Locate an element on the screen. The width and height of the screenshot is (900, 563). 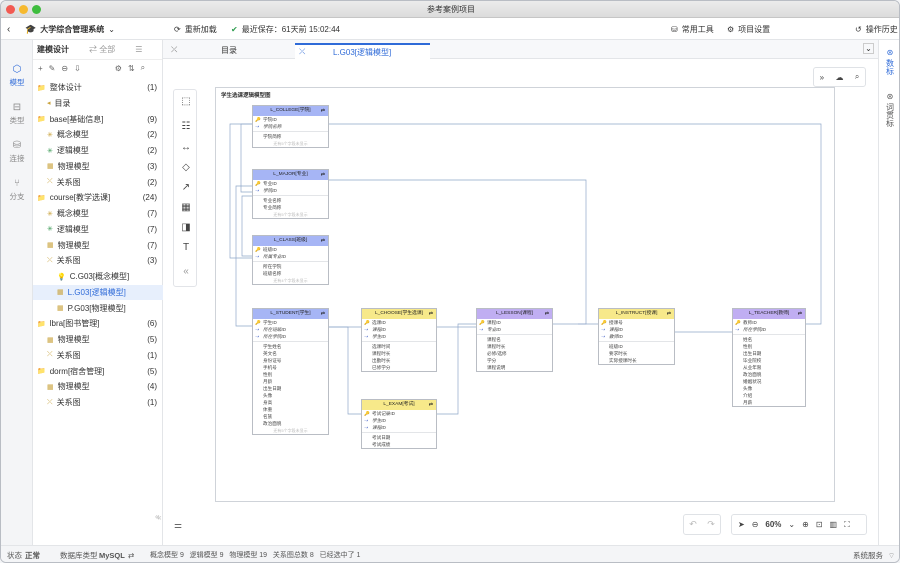
tree-item: 📁 lbra[图书管理] (6) is located at coordinates (98, 323).